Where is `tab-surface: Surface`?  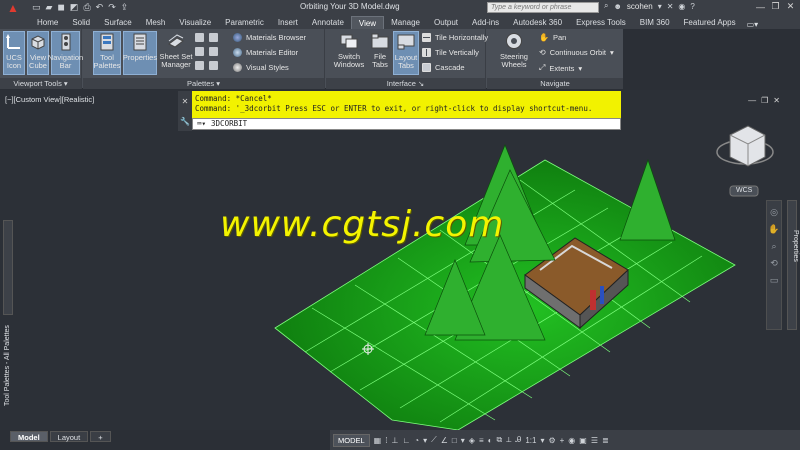
tab-surface: Surface is located at coordinates (118, 22).